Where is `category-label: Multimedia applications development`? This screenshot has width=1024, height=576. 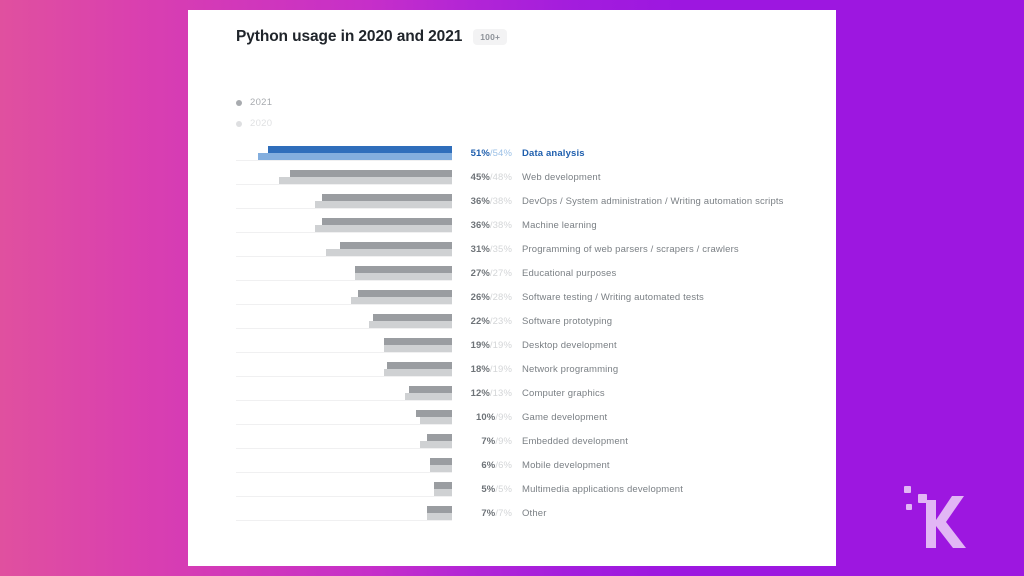 category-label: Multimedia applications development is located at coordinates (603, 489).